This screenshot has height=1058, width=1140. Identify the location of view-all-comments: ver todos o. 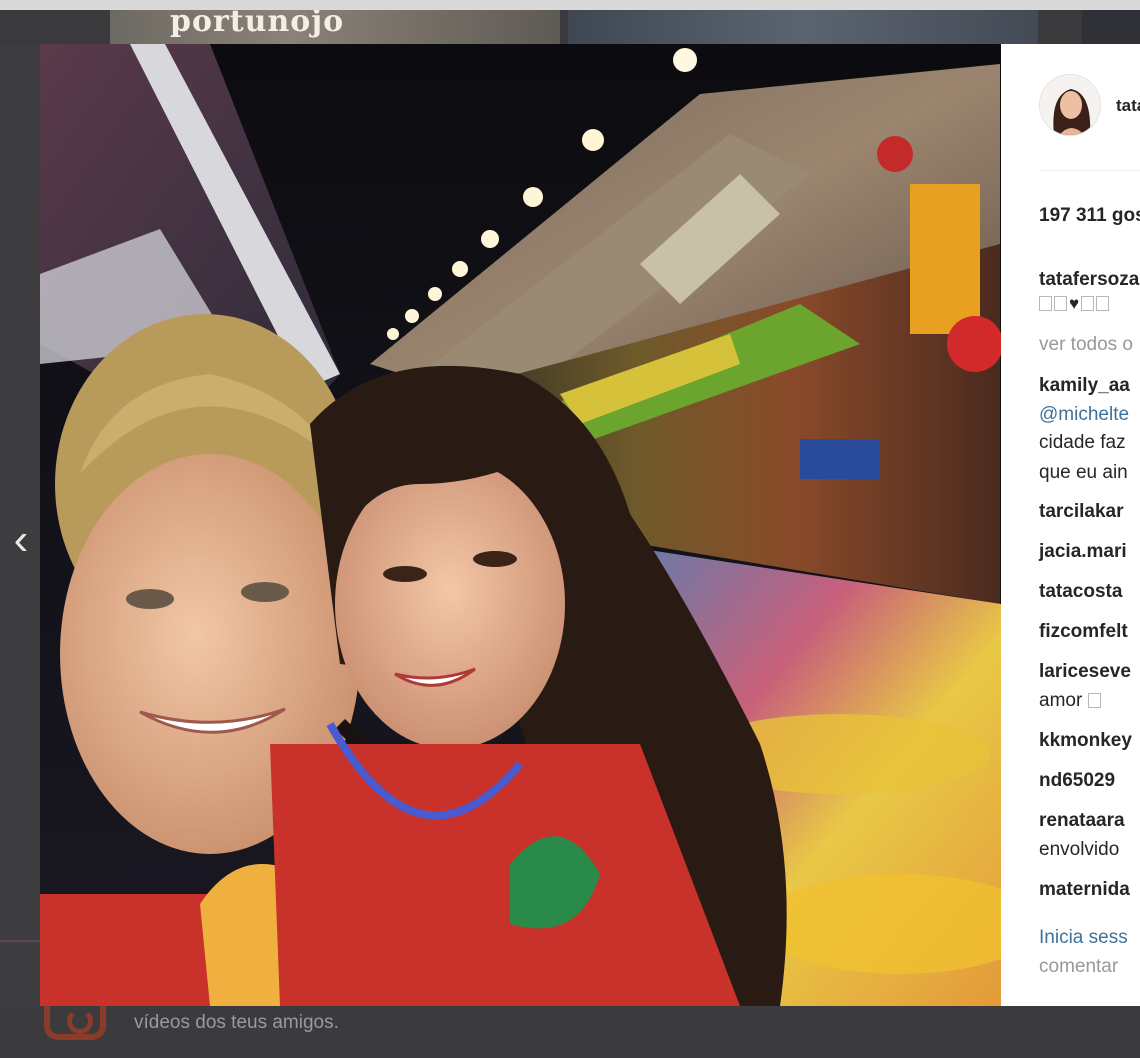
(1086, 345).